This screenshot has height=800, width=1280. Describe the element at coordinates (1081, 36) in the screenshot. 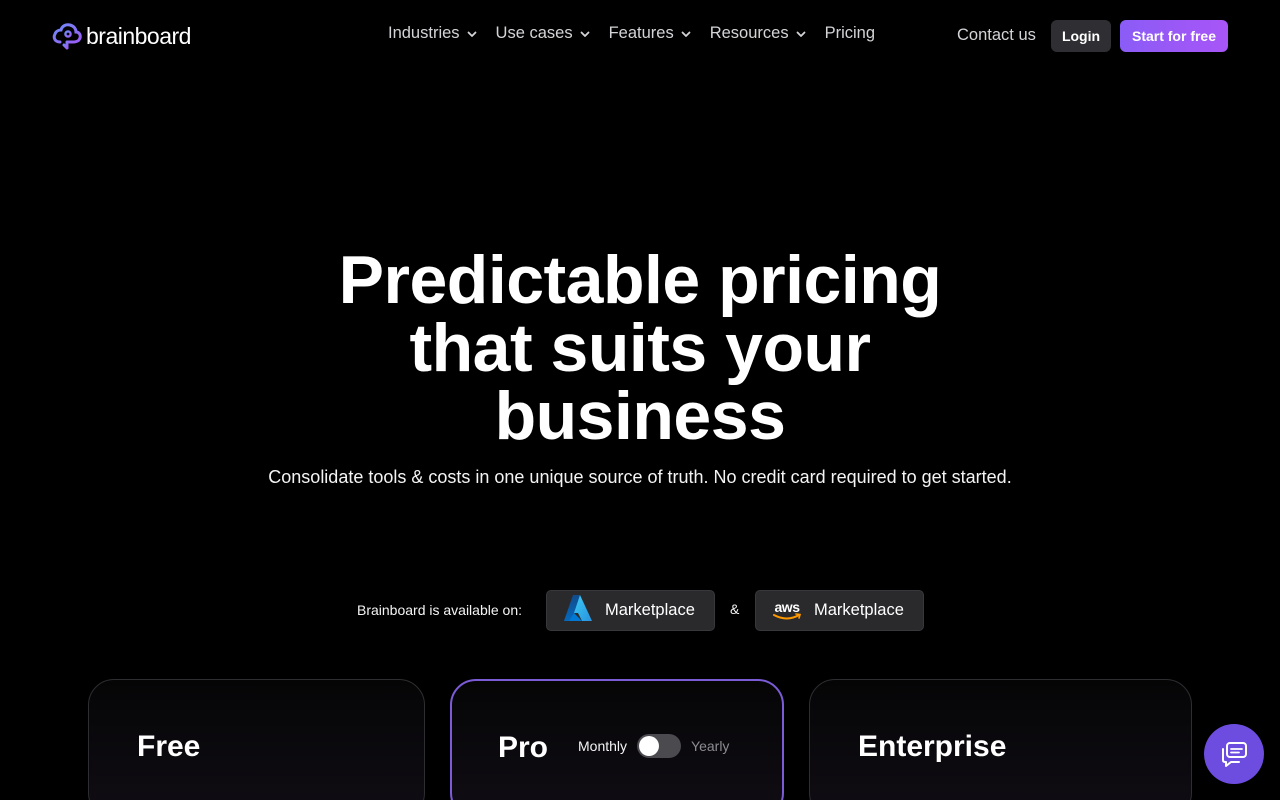

I see `login-button: Login` at that location.